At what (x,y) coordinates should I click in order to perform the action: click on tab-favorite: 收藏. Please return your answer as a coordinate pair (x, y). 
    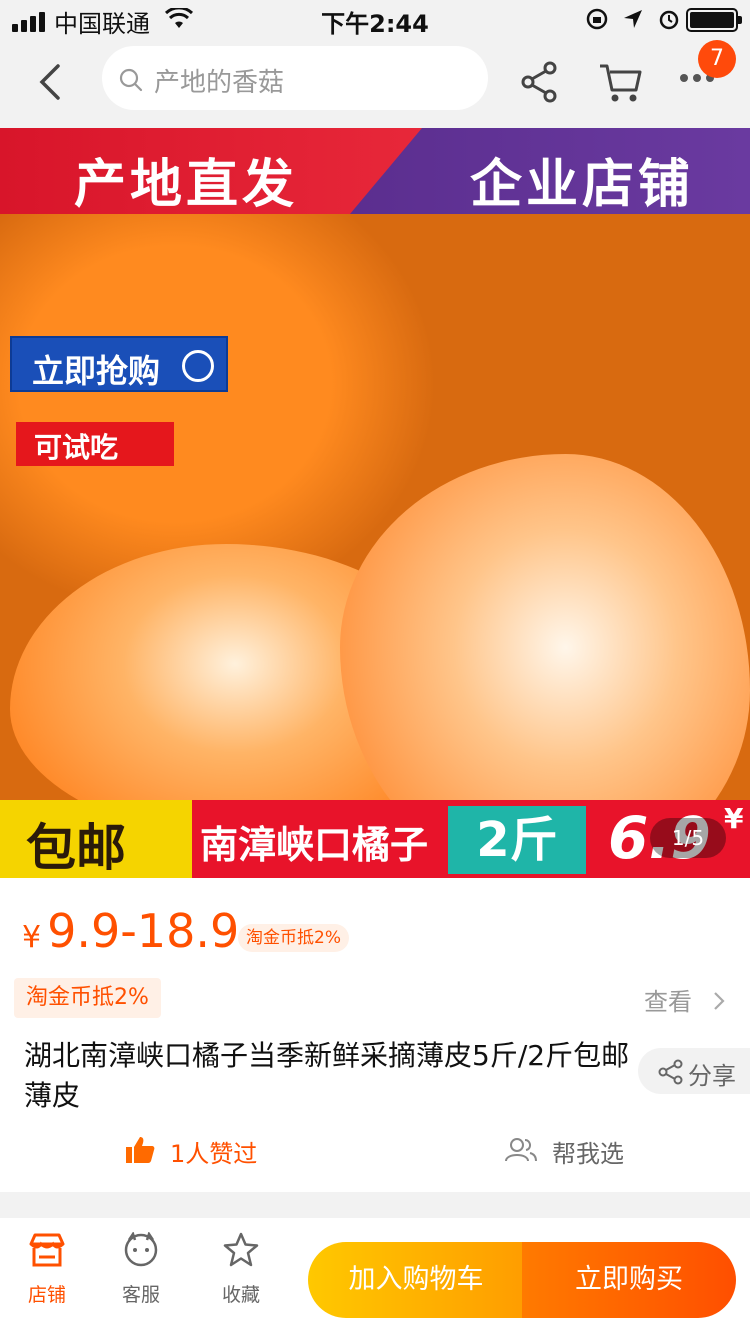
    Looking at the image, I should click on (241, 1269).